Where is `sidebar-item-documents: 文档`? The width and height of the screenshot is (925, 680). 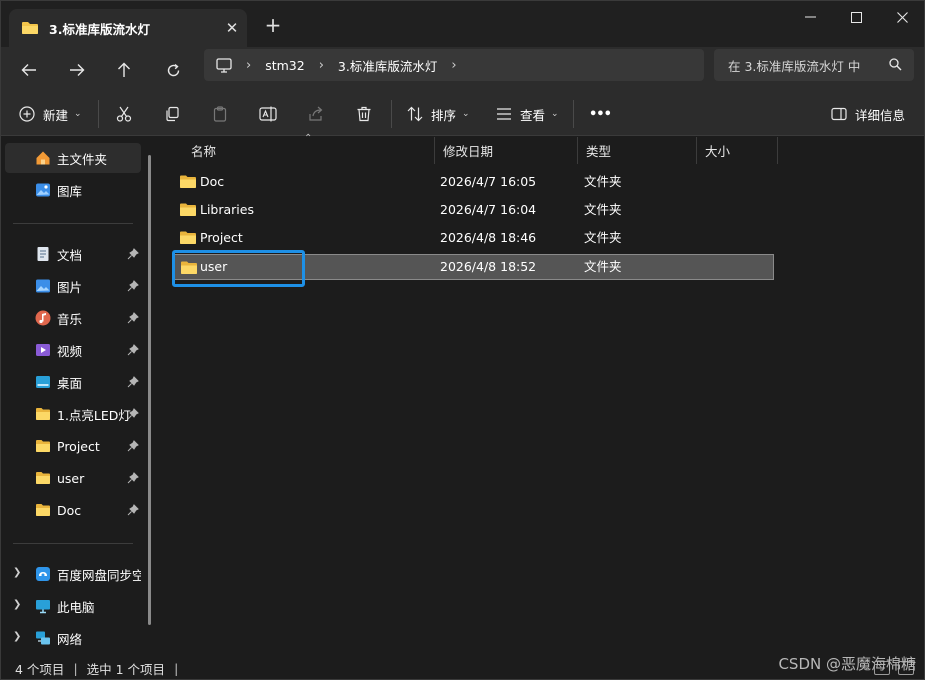 sidebar-item-documents: 文档 is located at coordinates (73, 254).